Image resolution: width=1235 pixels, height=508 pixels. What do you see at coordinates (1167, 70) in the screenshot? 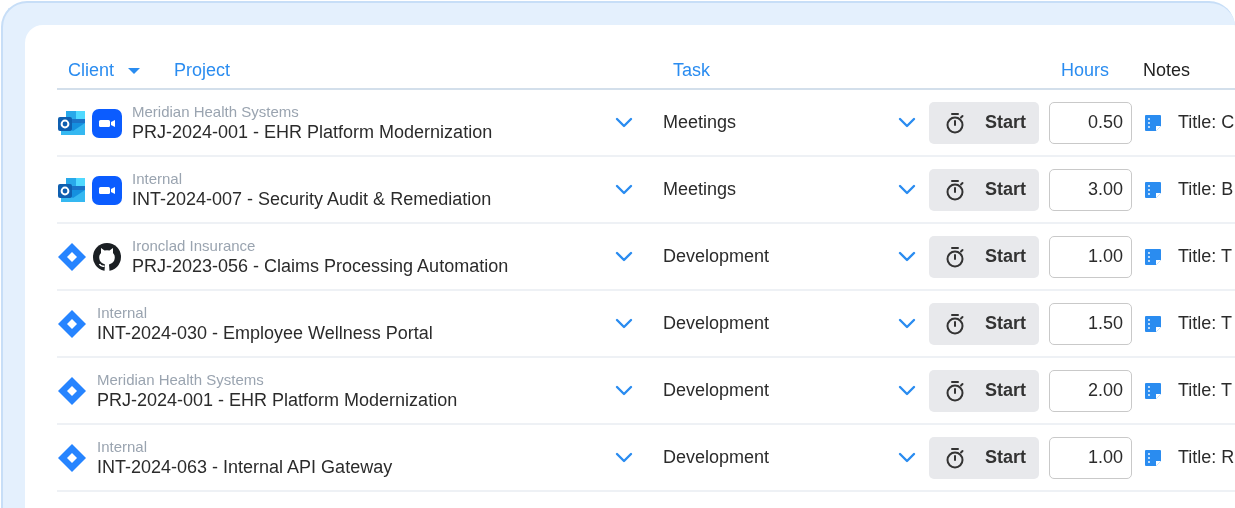
I see `column-header: Notes` at bounding box center [1167, 70].